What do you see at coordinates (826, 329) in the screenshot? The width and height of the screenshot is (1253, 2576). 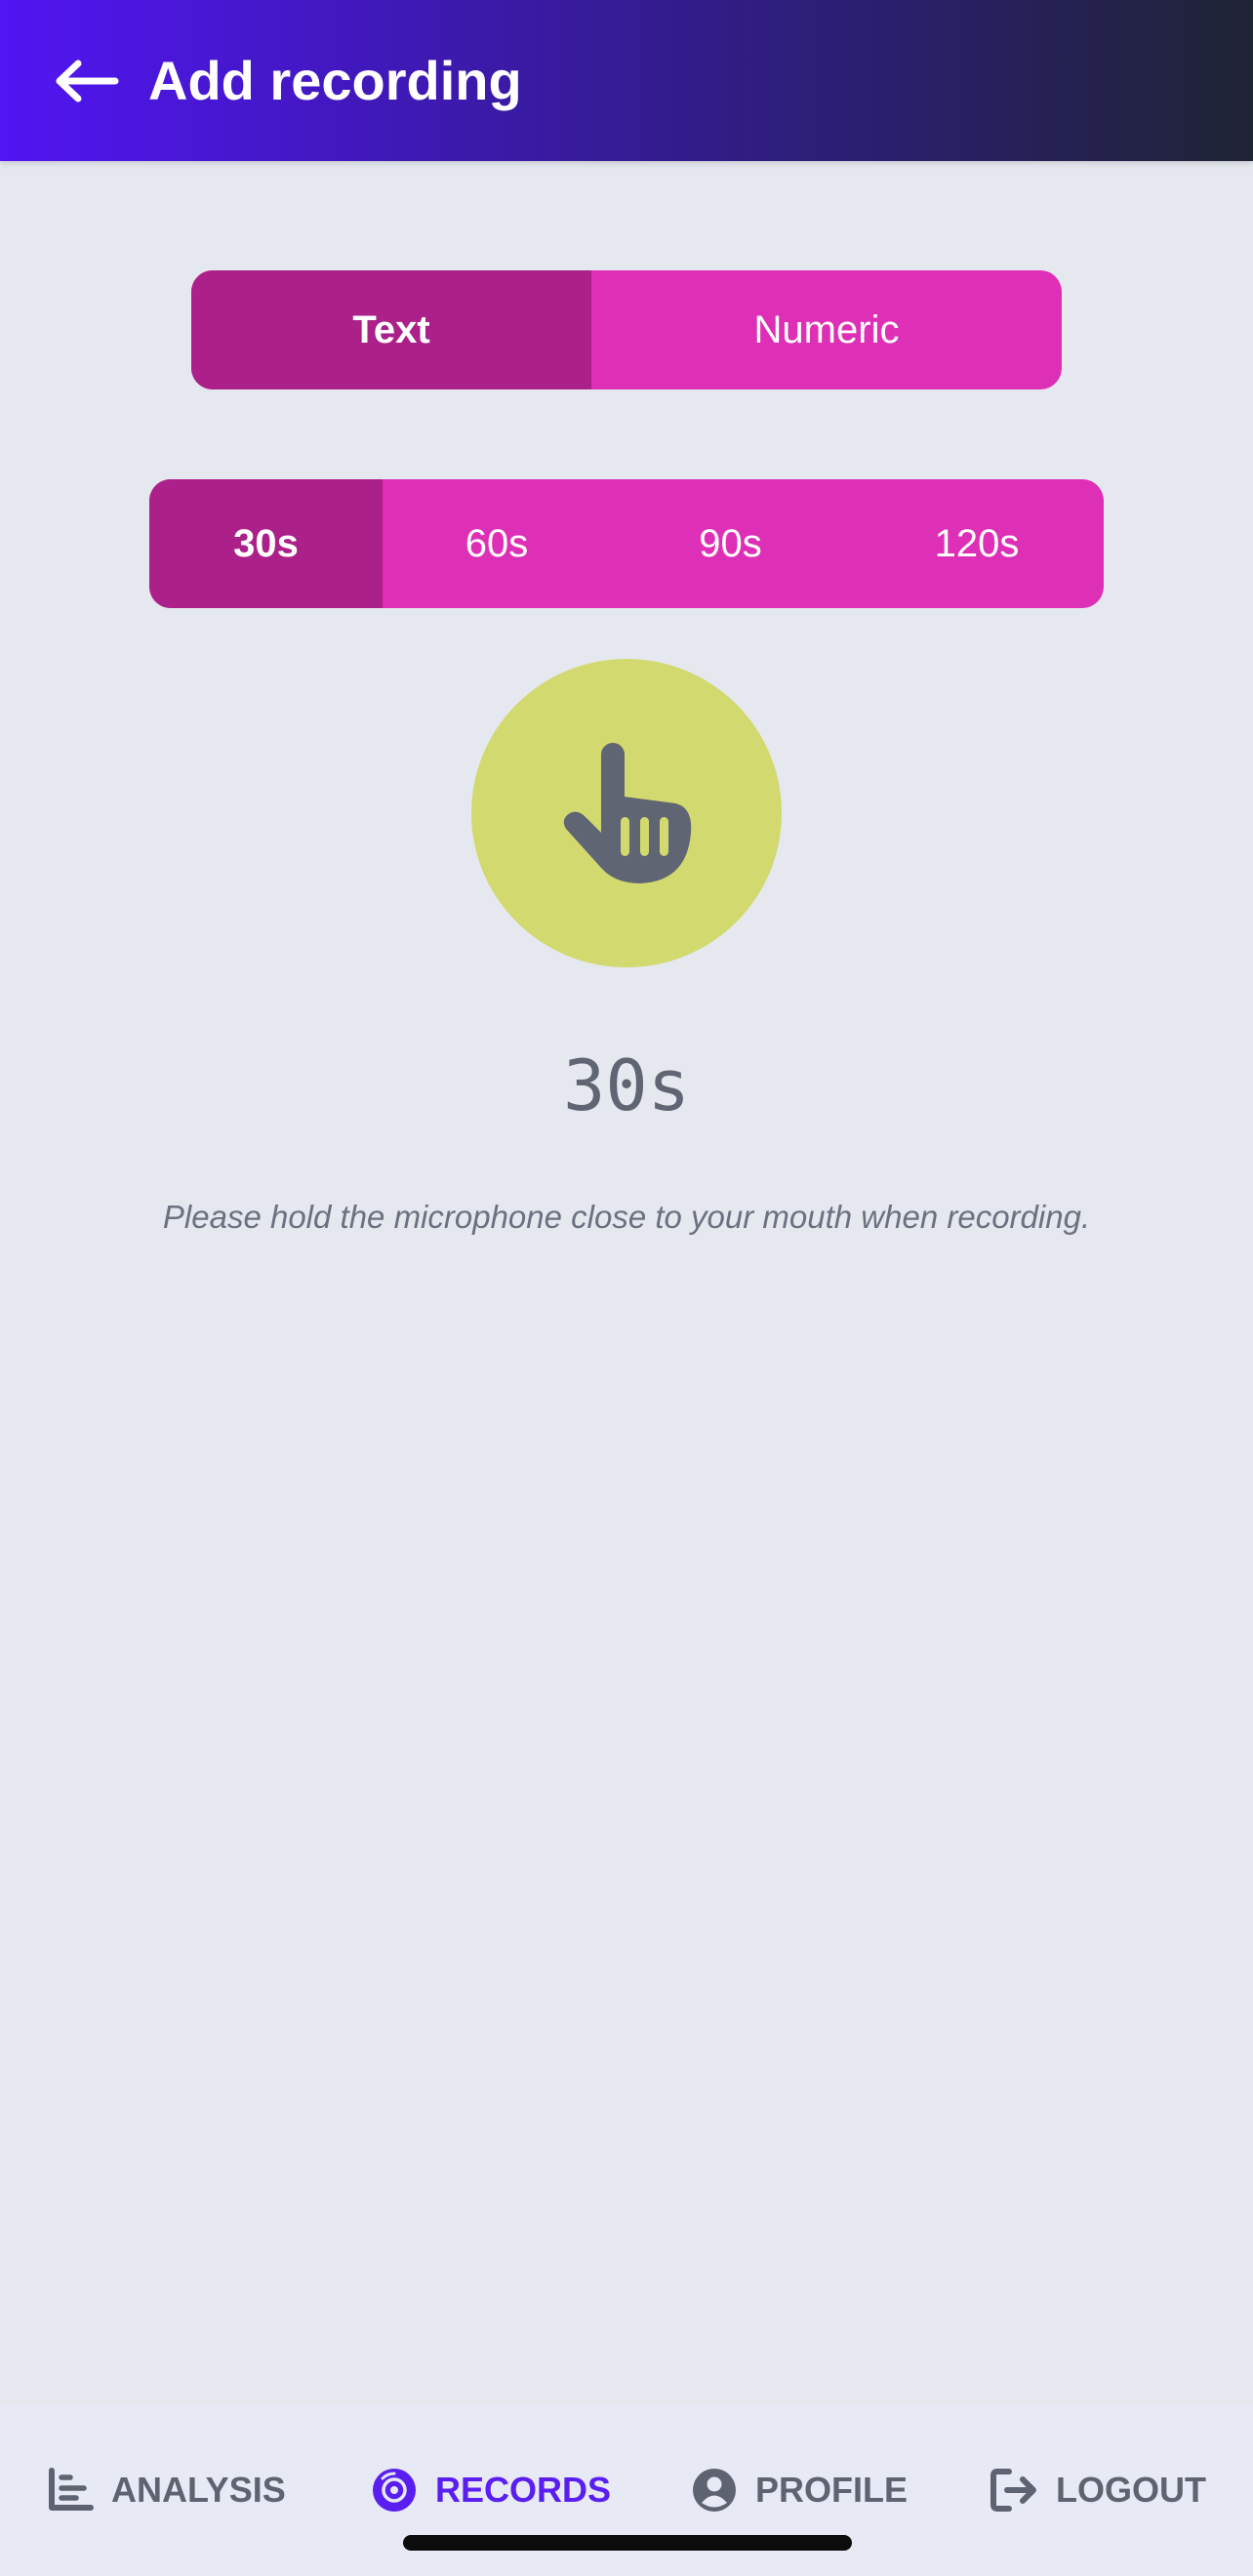 I see `mode-option-numeric: Numeric` at bounding box center [826, 329].